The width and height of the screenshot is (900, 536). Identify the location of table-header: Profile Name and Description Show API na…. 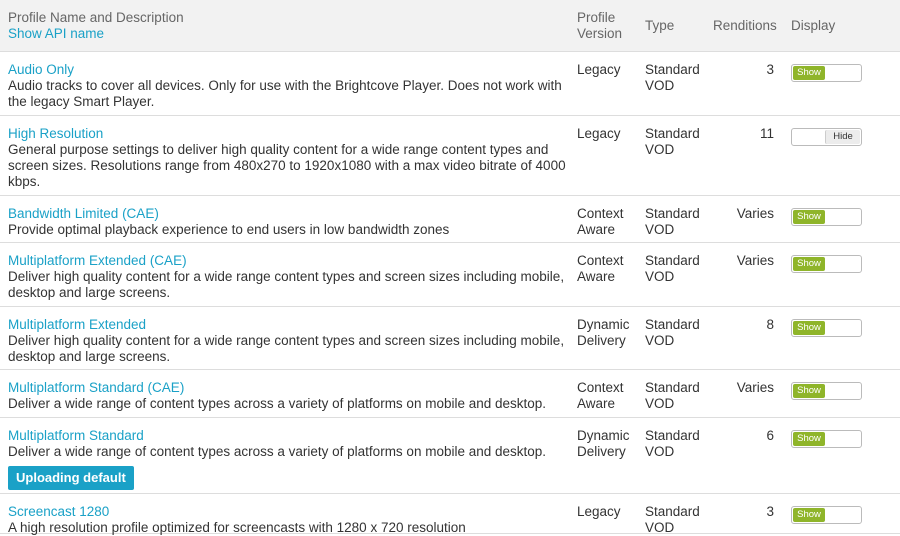
(450, 26).